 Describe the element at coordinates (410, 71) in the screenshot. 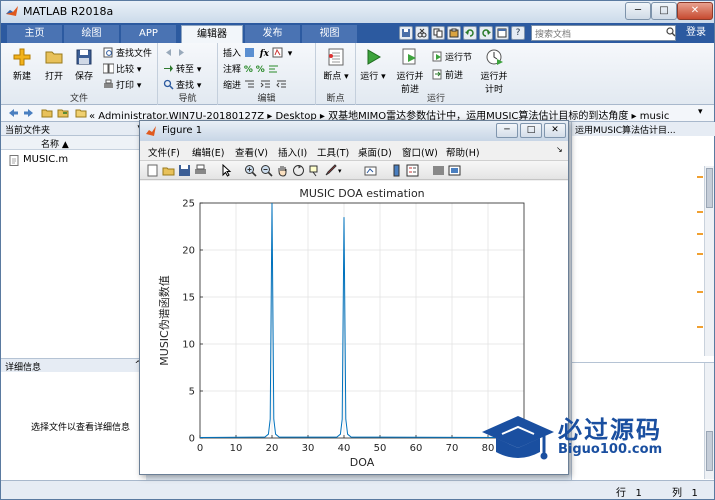

I see `run-and-advance-button: 运行并 前进` at that location.